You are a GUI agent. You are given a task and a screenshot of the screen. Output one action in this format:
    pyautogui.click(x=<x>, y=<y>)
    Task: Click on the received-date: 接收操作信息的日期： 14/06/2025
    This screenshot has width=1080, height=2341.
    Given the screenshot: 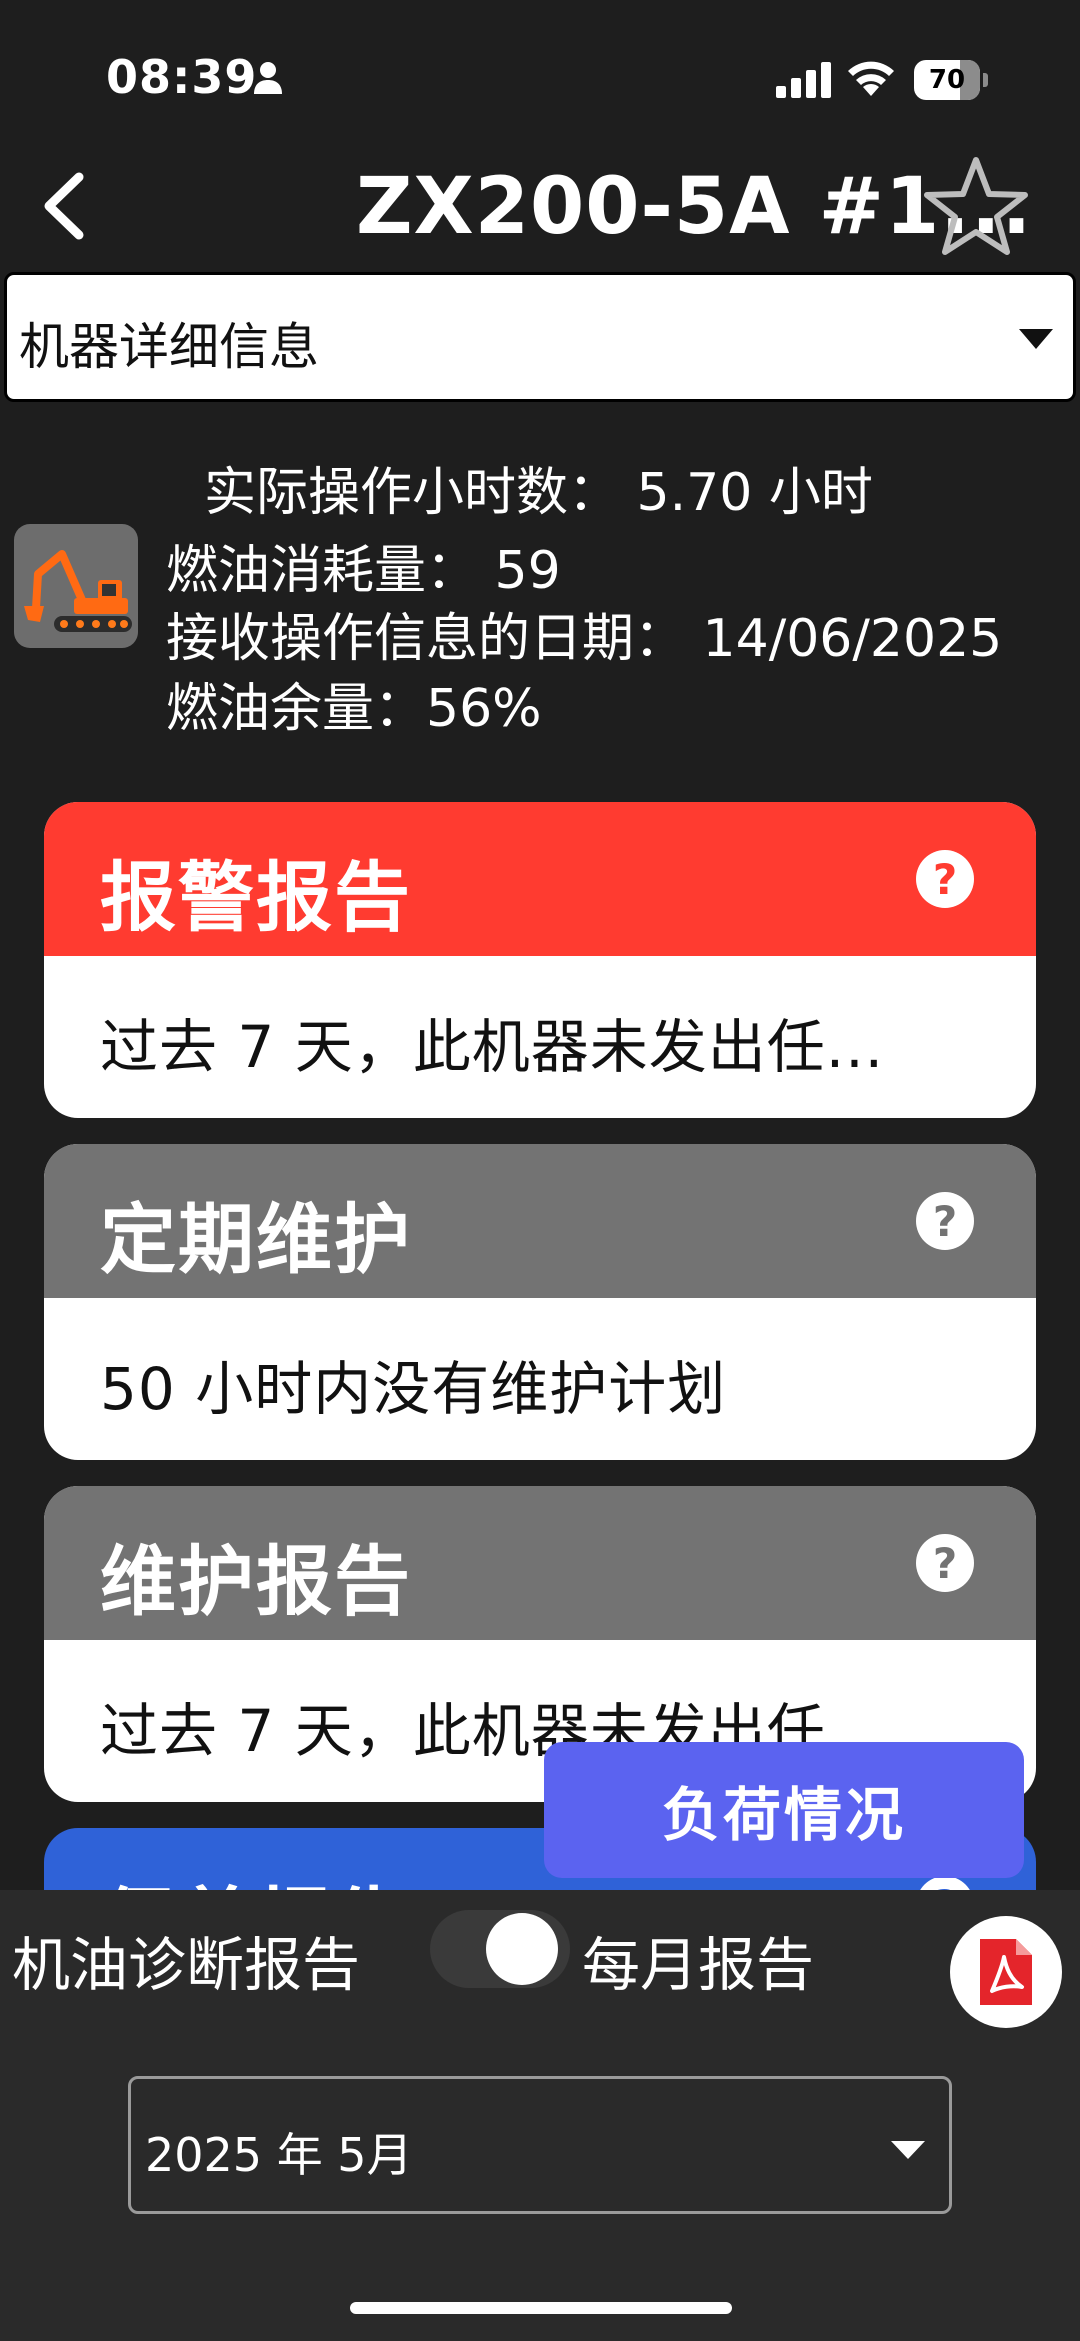 What is the action you would take?
    pyautogui.click(x=584, y=639)
    